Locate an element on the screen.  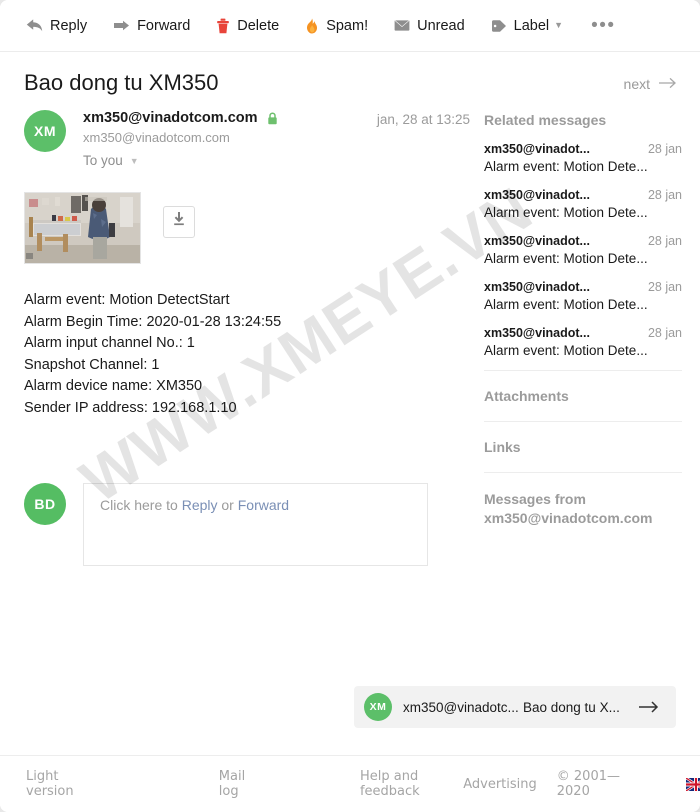
snapshot-image is located at coordinates (82, 228).